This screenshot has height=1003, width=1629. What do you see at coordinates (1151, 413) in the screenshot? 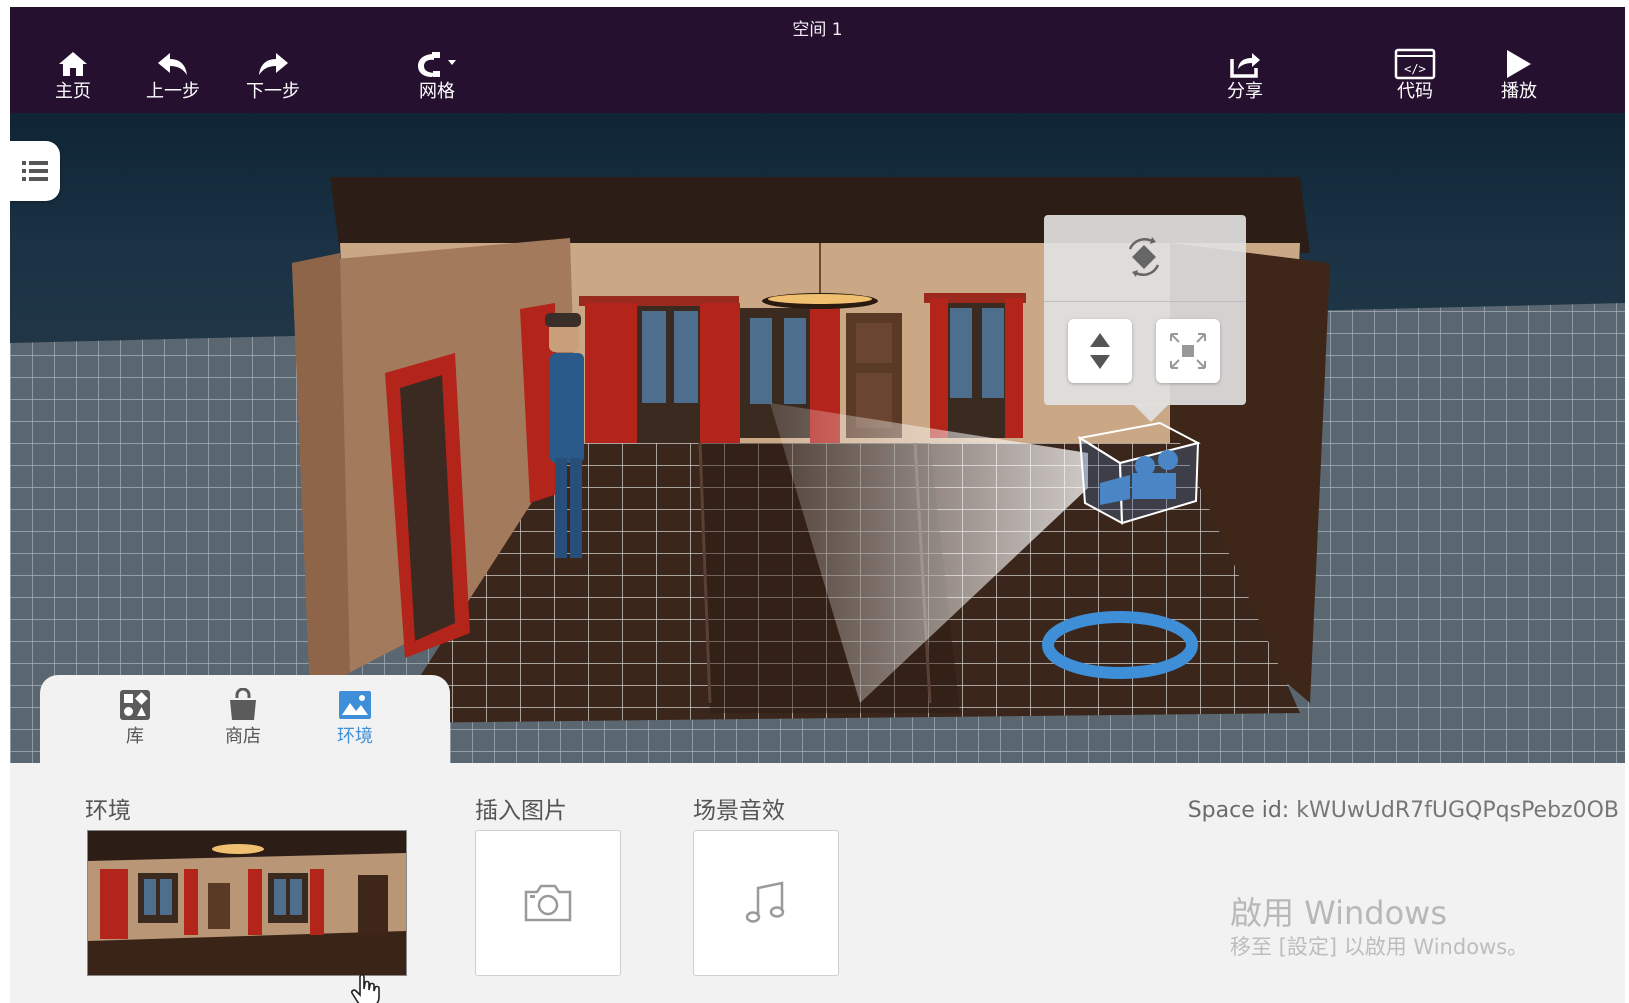
I see `popover-tail` at bounding box center [1151, 413].